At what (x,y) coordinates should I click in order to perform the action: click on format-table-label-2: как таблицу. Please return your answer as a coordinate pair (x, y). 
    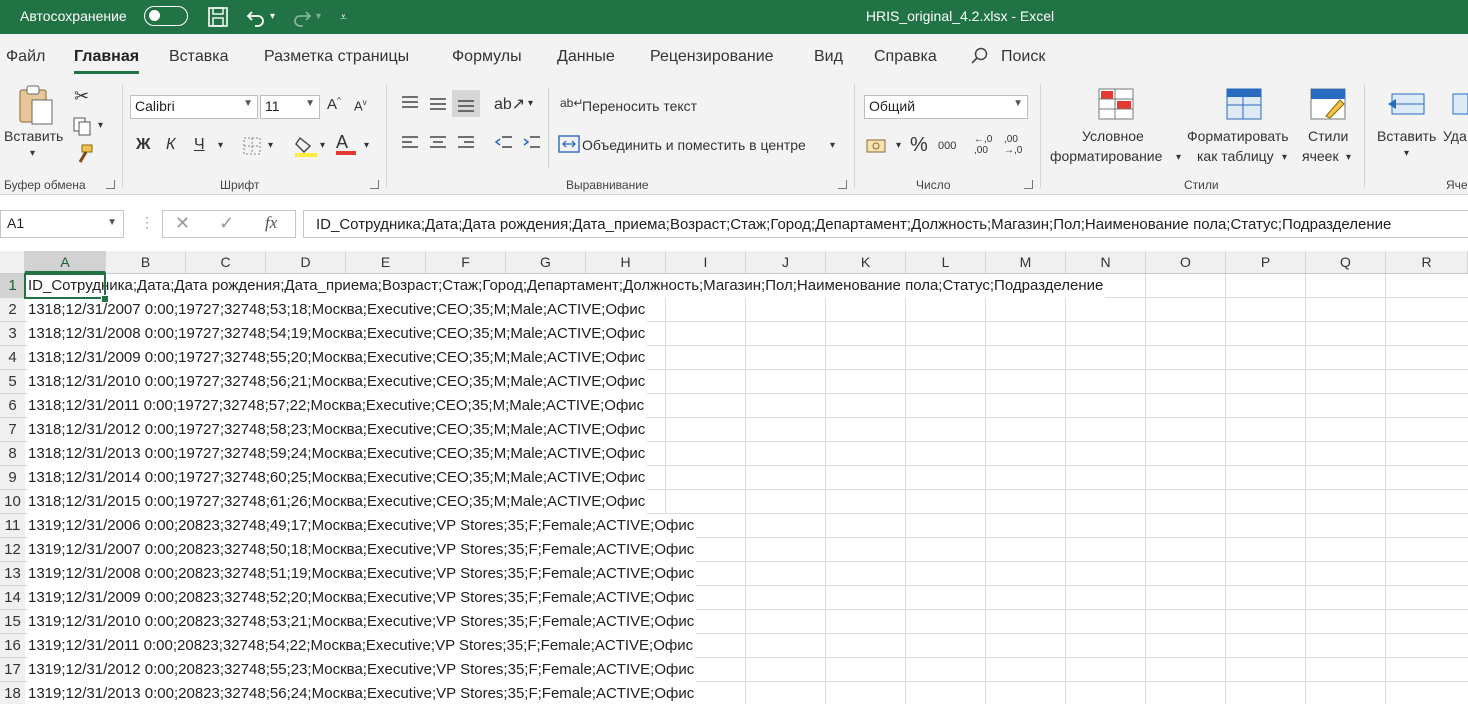
    Looking at the image, I should click on (1235, 156).